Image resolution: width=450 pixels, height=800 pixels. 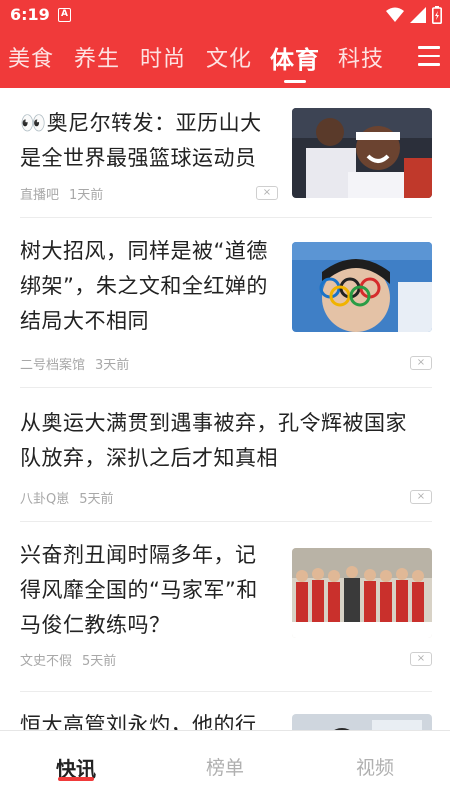 What do you see at coordinates (86, 195) in the screenshot?
I see `news-time: 1天前` at bounding box center [86, 195].